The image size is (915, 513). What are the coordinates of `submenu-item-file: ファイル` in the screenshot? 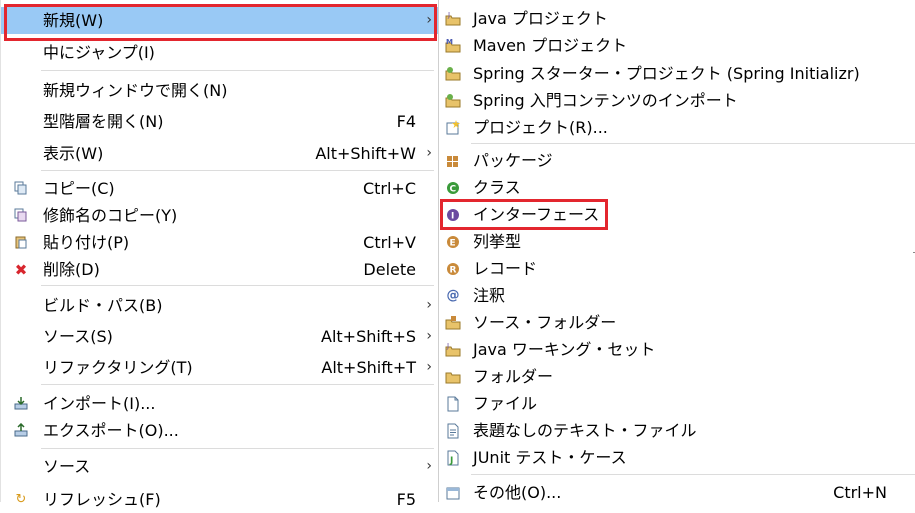 It's located at (677, 403).